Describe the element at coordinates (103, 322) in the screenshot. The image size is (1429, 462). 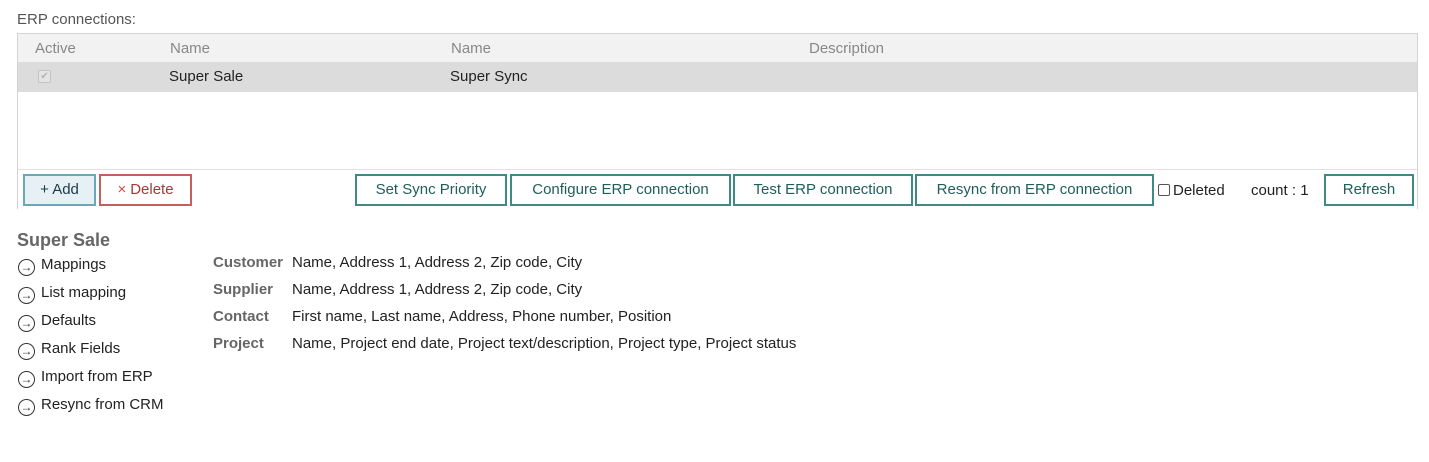
I see `link-defaults: → Defaults` at that location.